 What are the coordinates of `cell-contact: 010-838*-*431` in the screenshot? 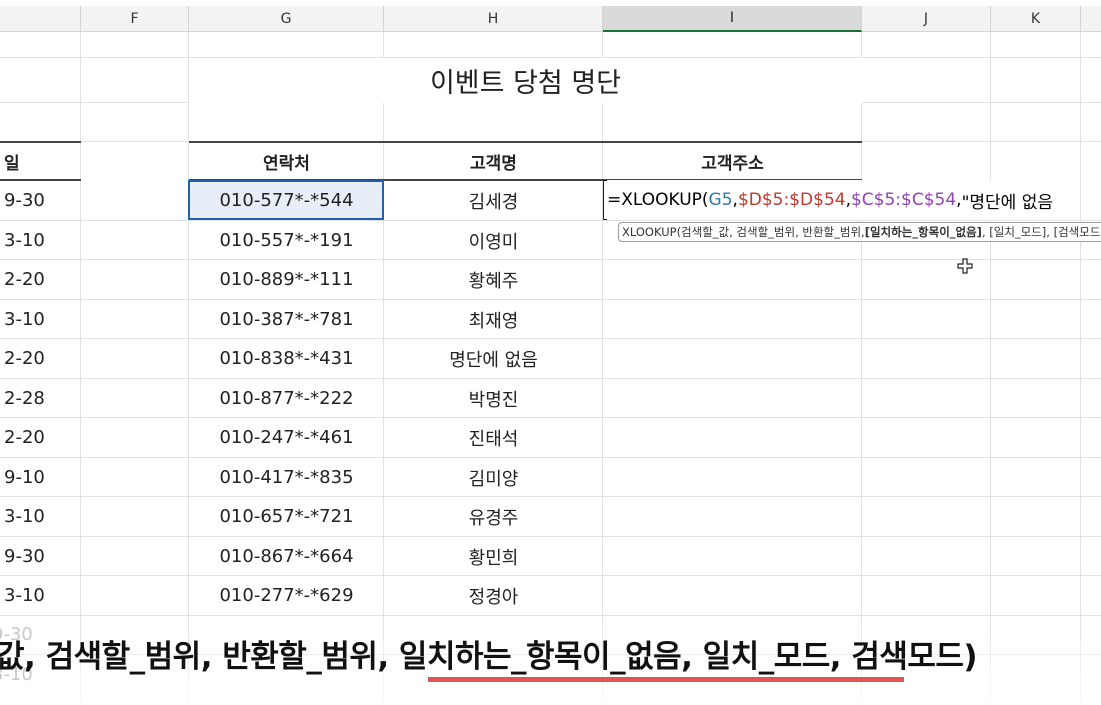 It's located at (286, 358).